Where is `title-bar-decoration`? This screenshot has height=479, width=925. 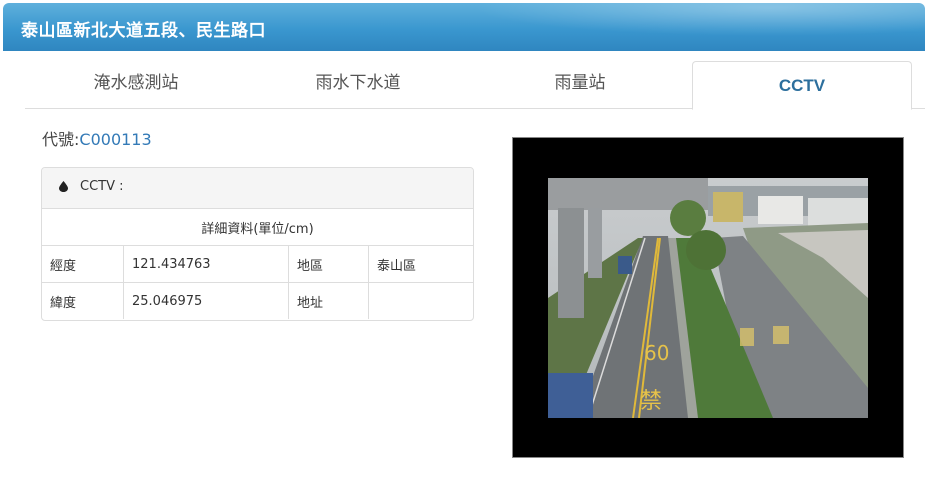 title-bar-decoration is located at coordinates (665, 27).